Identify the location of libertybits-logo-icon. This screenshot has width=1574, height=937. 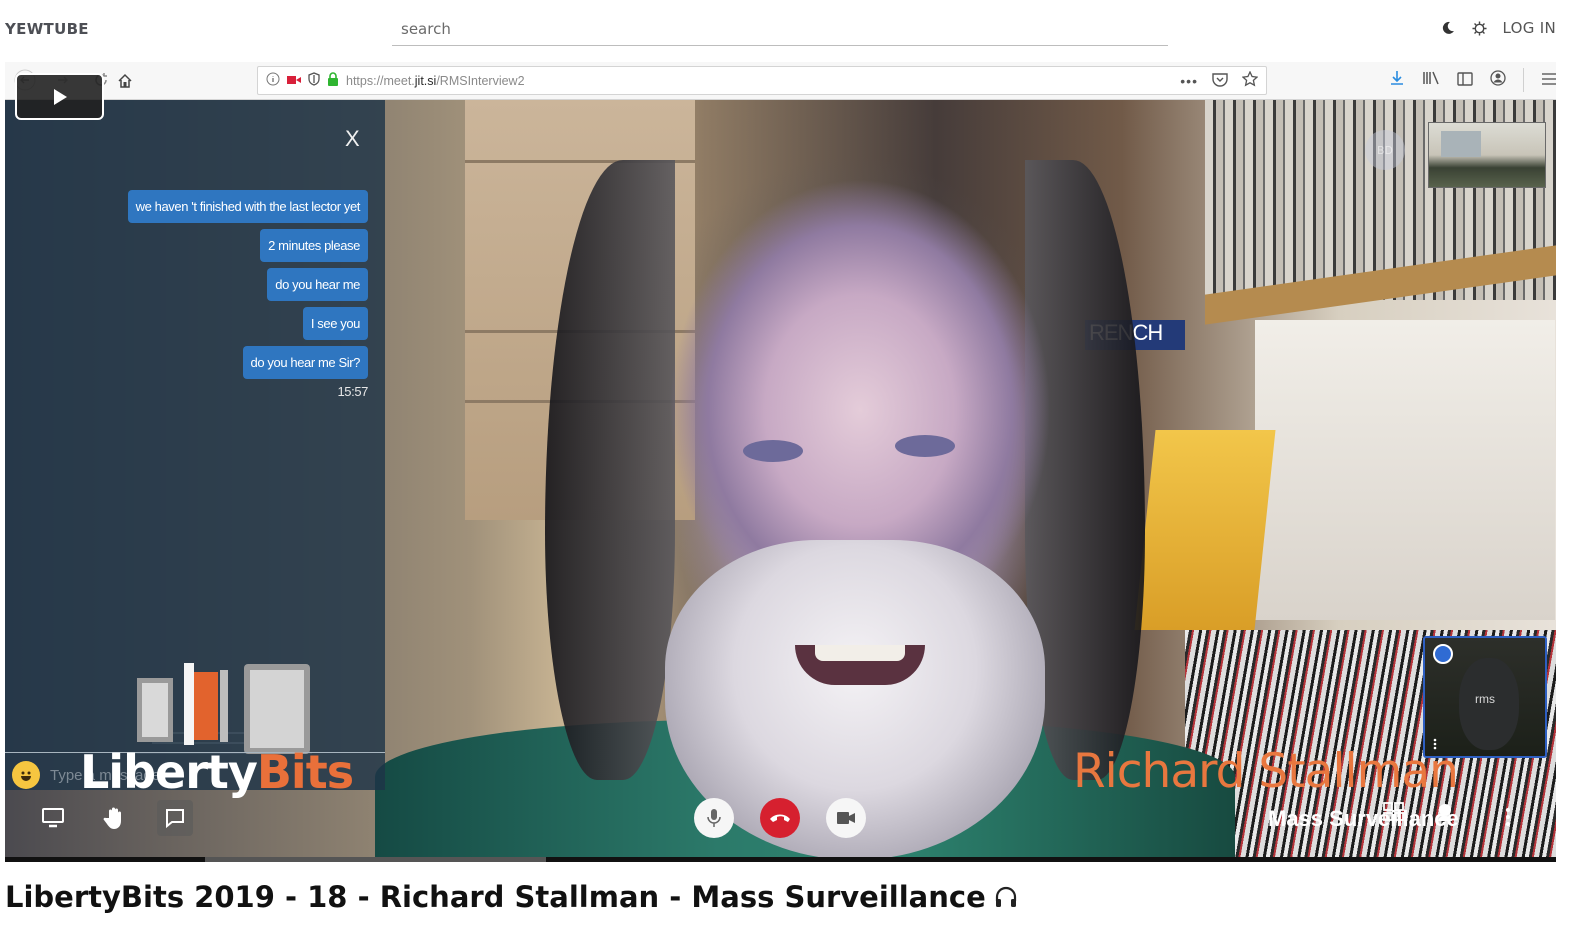
(222, 708).